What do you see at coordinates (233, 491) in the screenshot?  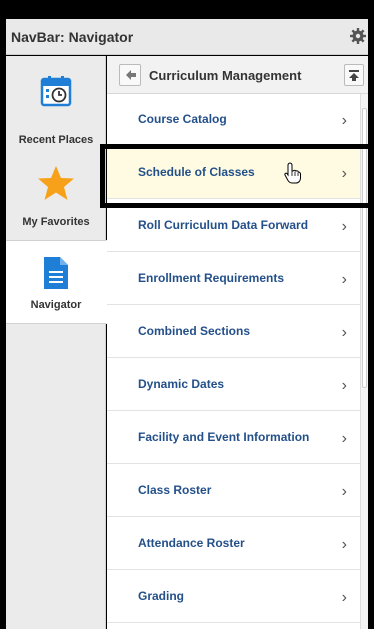 I see `menu-item-class-roster: Class Roster ›` at bounding box center [233, 491].